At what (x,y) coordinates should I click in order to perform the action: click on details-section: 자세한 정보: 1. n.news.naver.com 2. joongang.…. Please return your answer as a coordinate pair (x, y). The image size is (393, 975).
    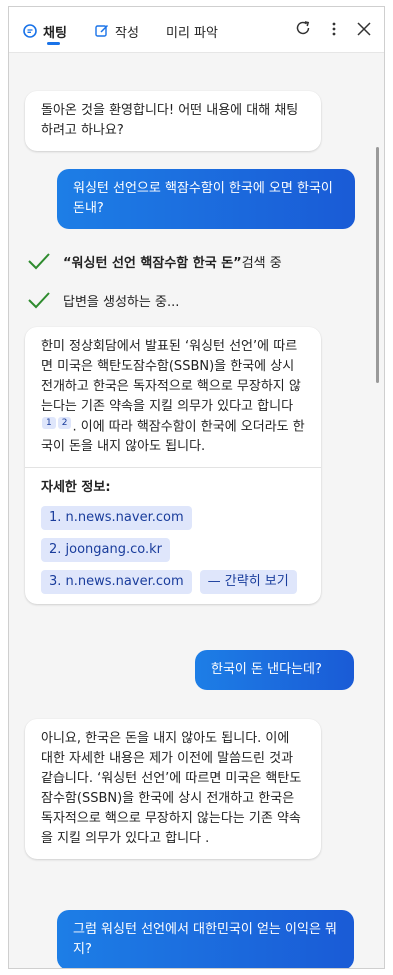
    Looking at the image, I should click on (173, 536).